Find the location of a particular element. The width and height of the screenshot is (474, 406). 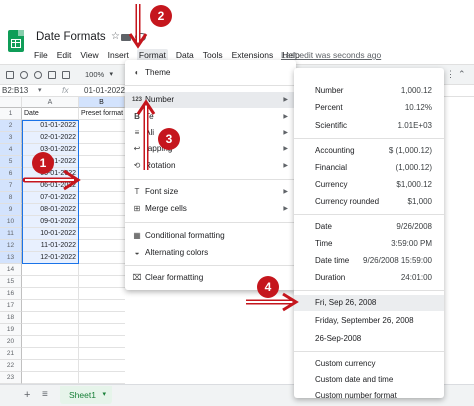

annotation-badge-1: 1 is located at coordinates (43, 163).